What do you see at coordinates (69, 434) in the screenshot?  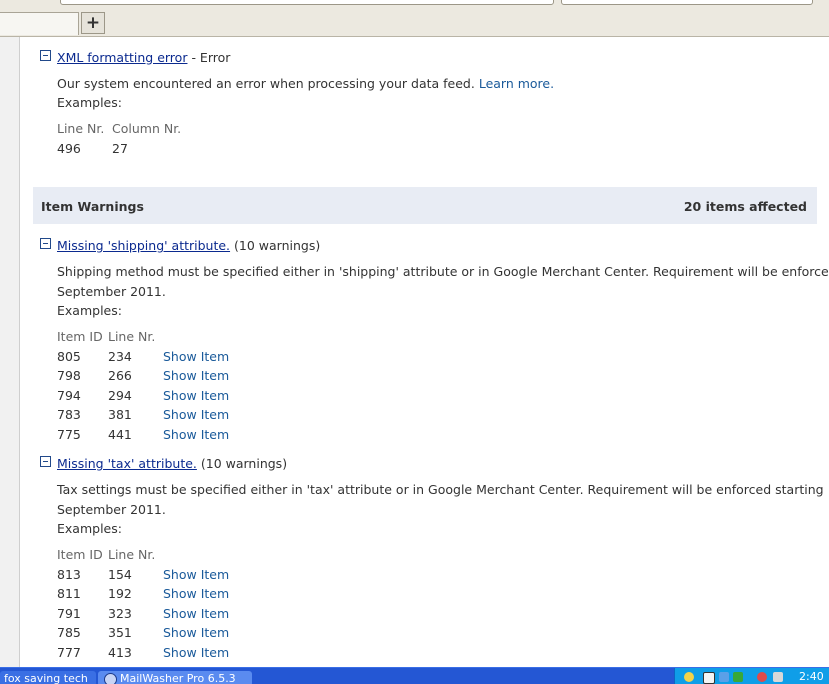 I see `table-cell: 775` at bounding box center [69, 434].